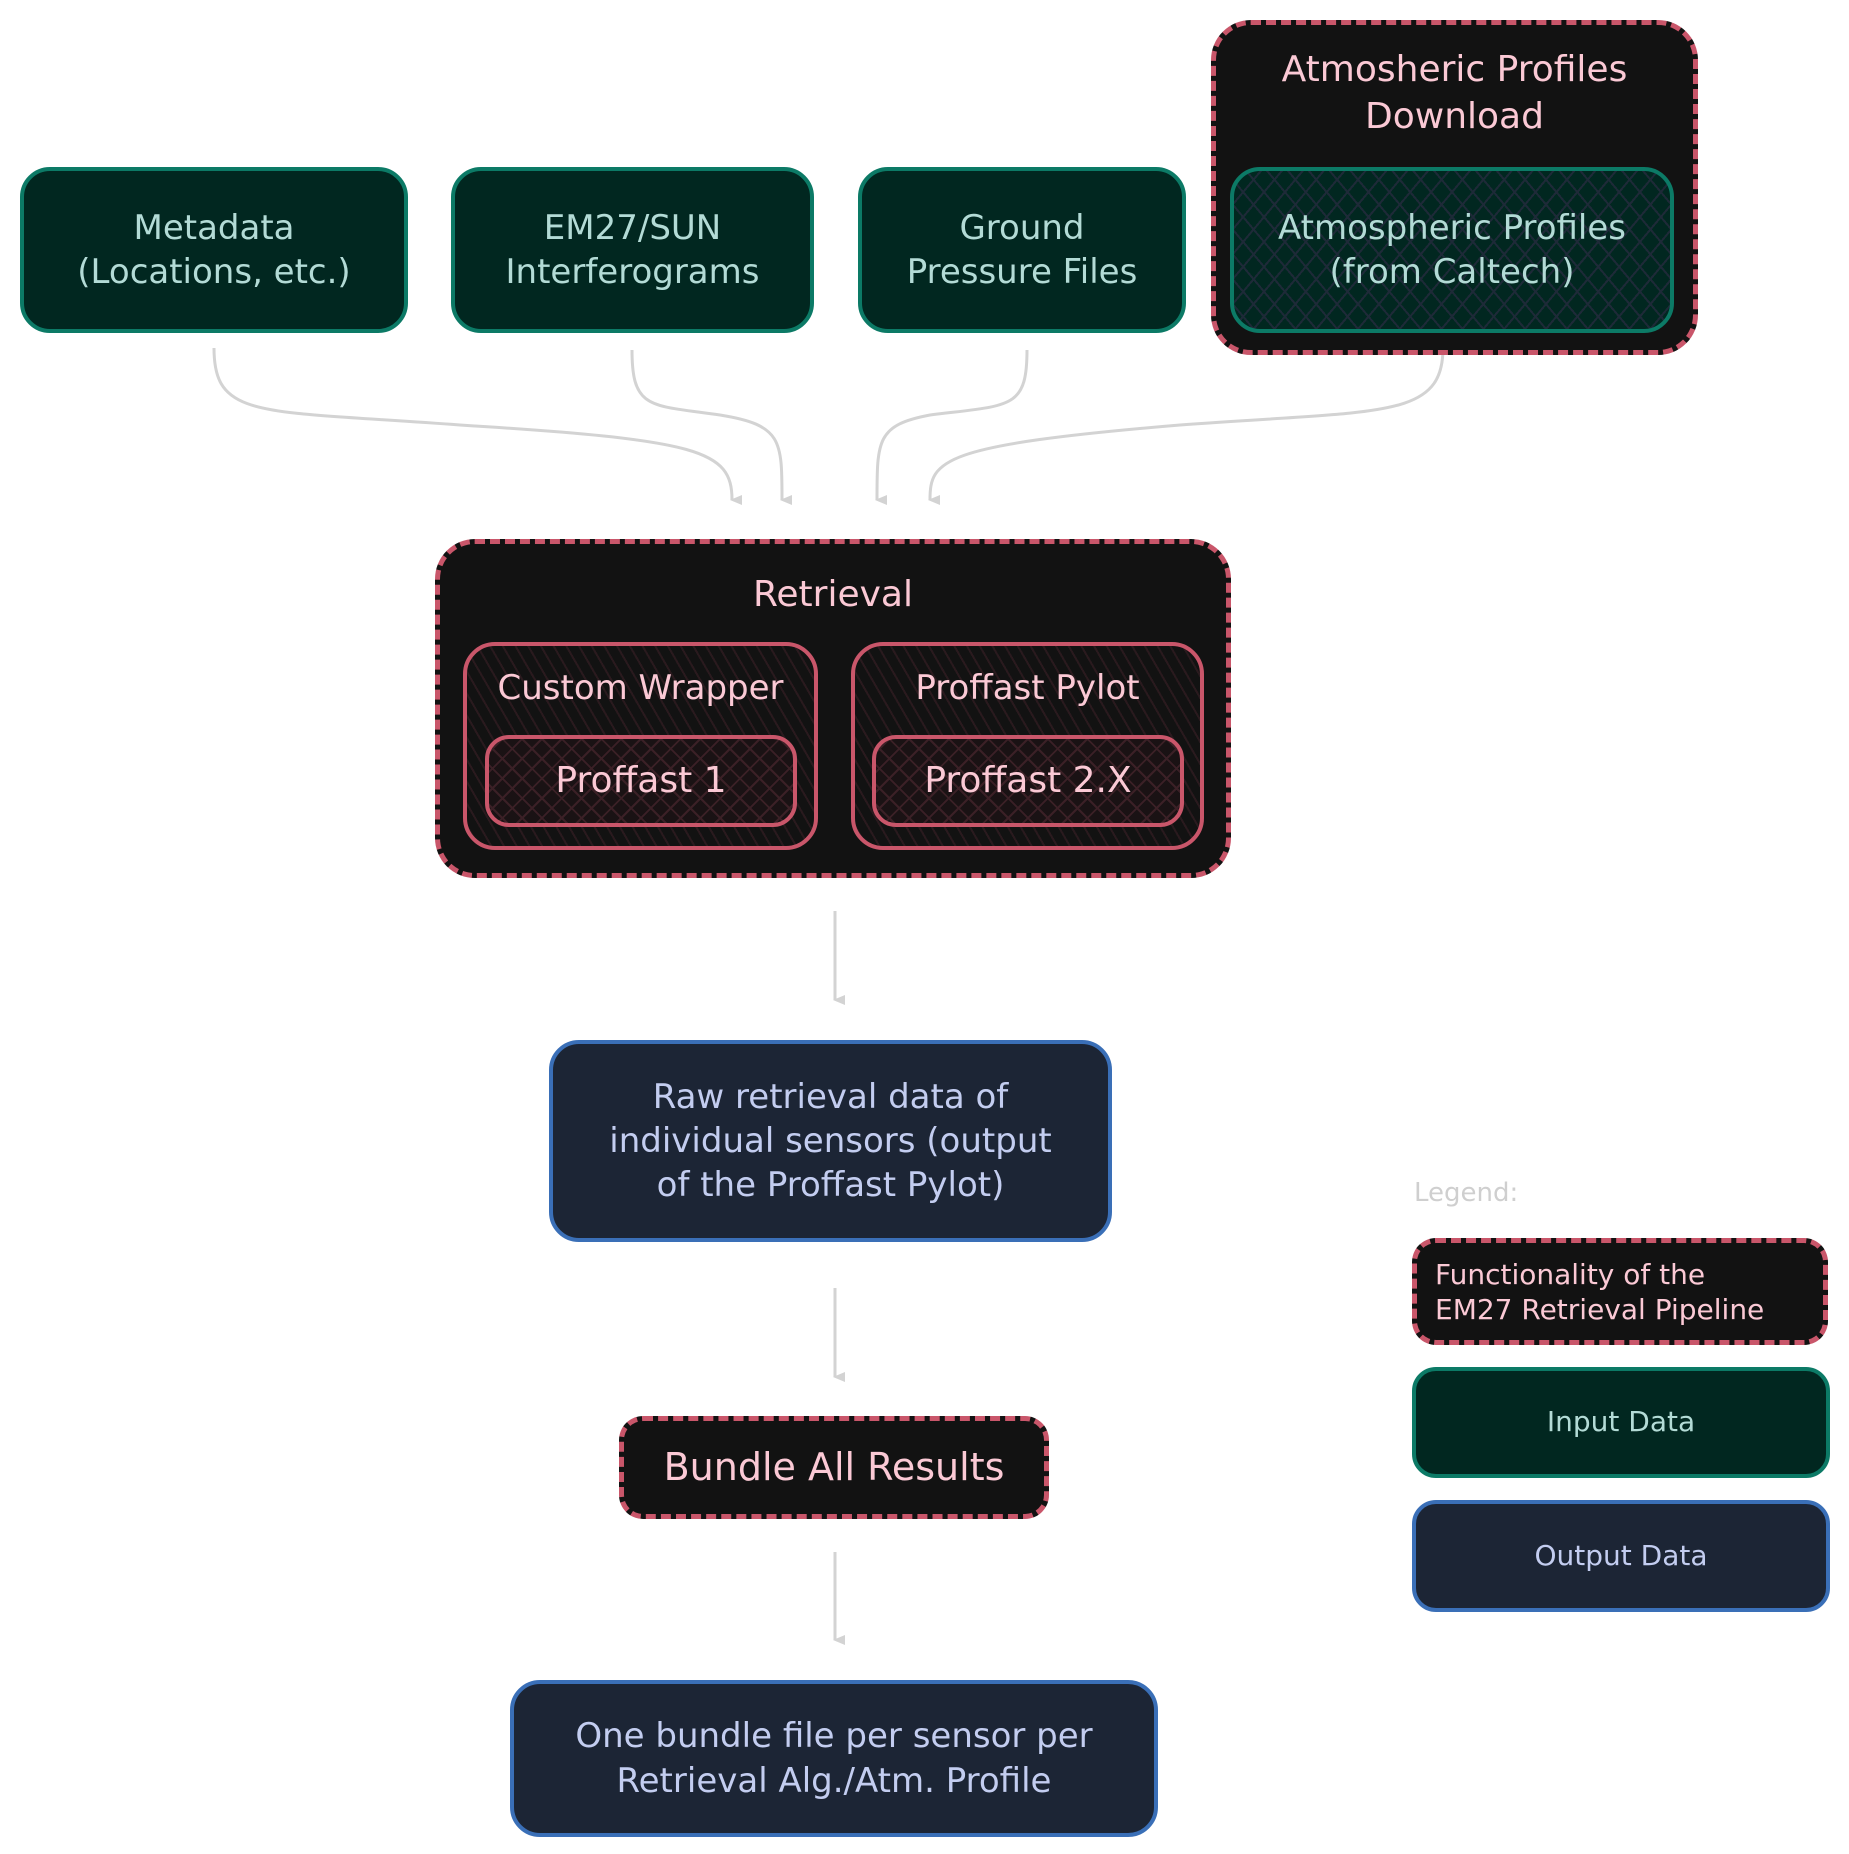  I want to click on input-ground-pressure-label: Ground Pressure Files, so click(1022, 249).